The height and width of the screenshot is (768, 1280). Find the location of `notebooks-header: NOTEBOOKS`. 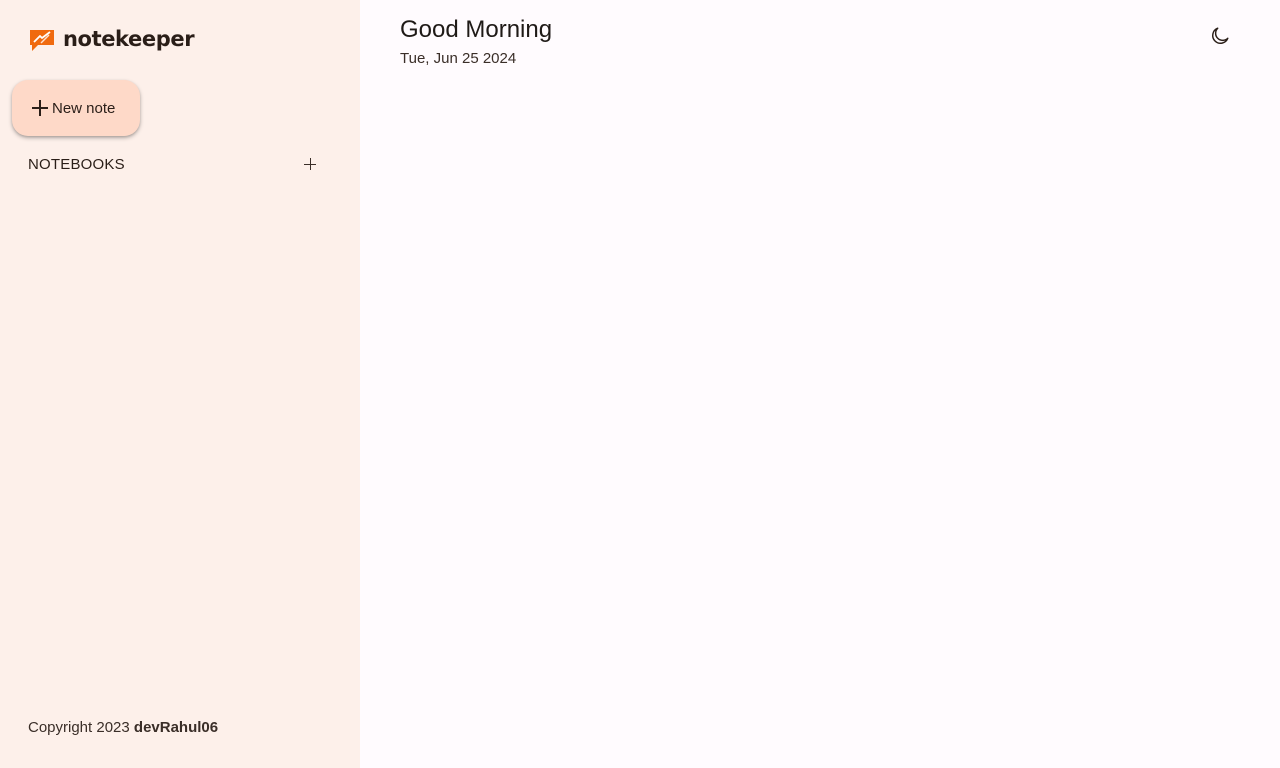

notebooks-header: NOTEBOOKS is located at coordinates (178, 164).